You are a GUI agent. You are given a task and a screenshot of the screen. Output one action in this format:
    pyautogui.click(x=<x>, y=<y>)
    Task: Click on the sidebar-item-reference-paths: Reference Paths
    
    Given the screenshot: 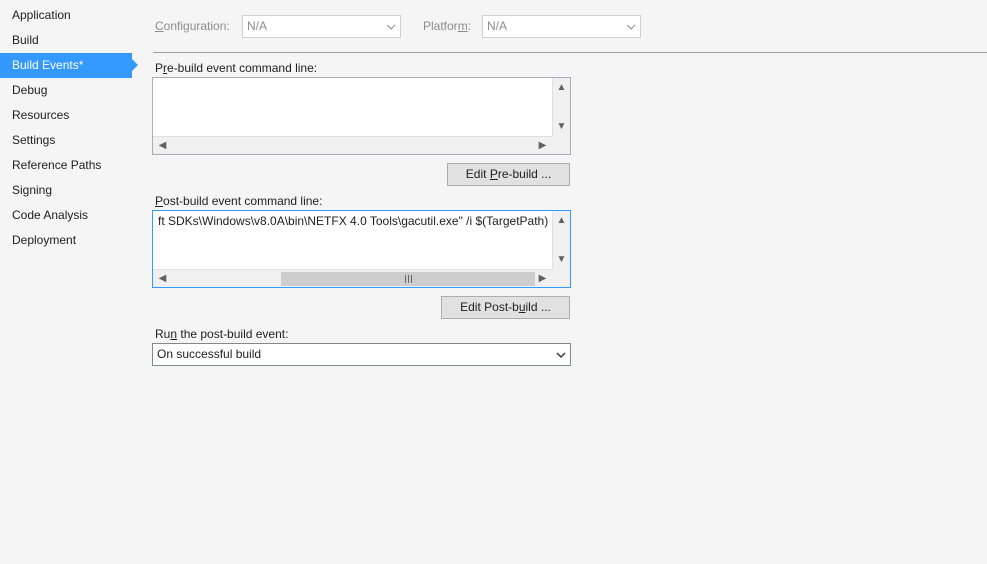 What is the action you would take?
    pyautogui.click(x=66, y=165)
    